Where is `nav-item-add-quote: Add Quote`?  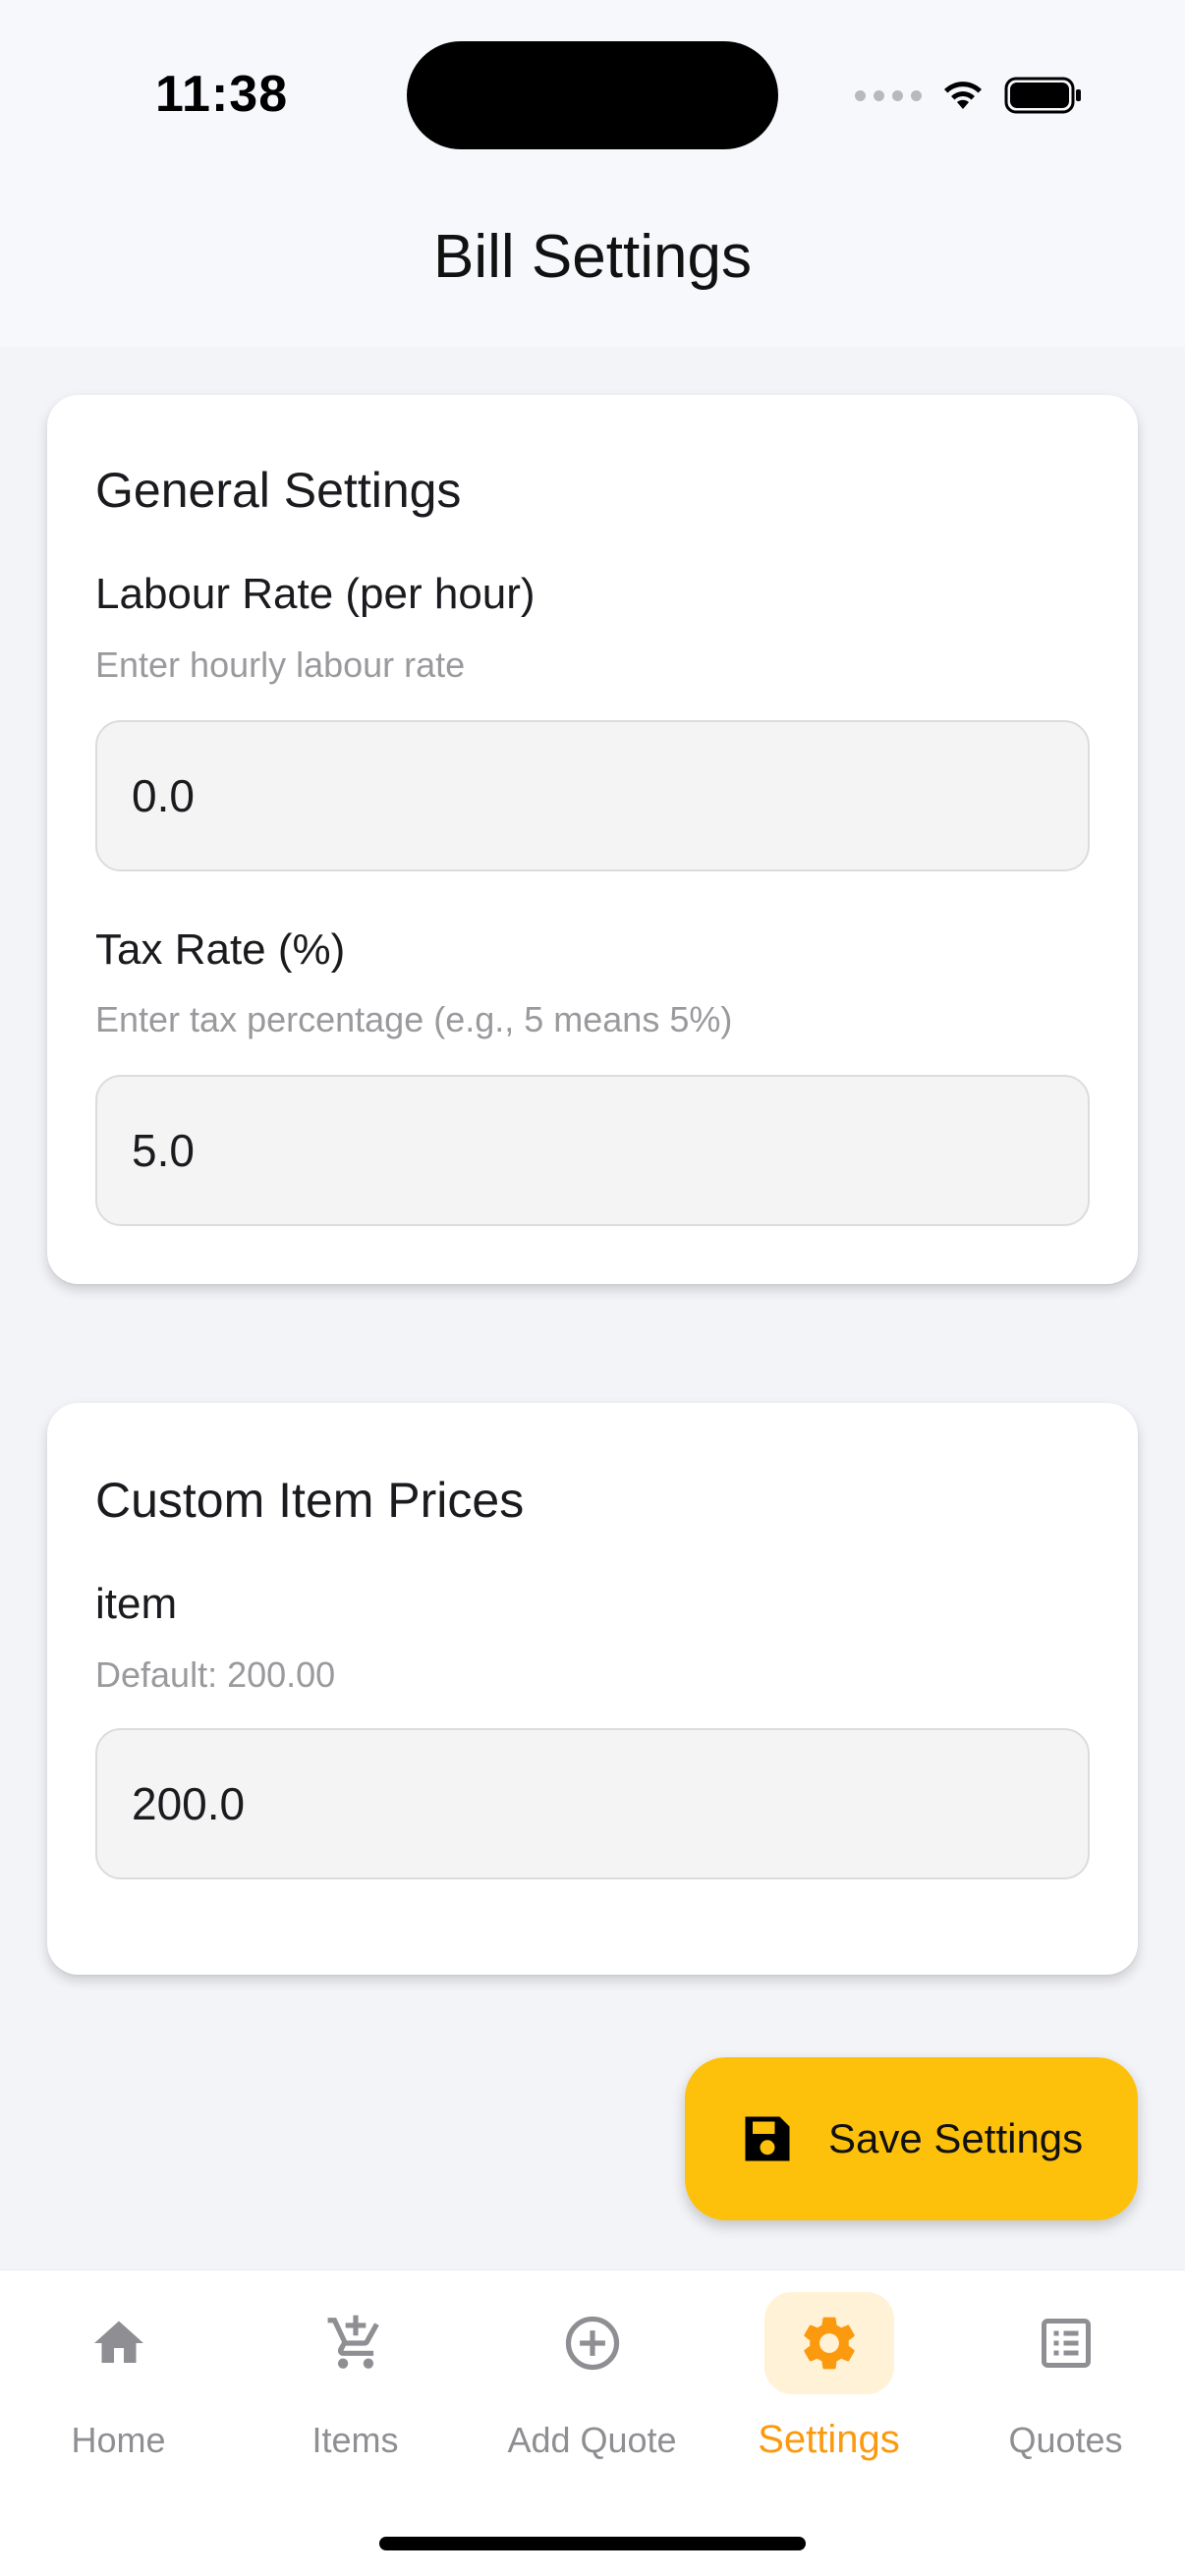
nav-item-add-quote: Add Quote is located at coordinates (592, 2368).